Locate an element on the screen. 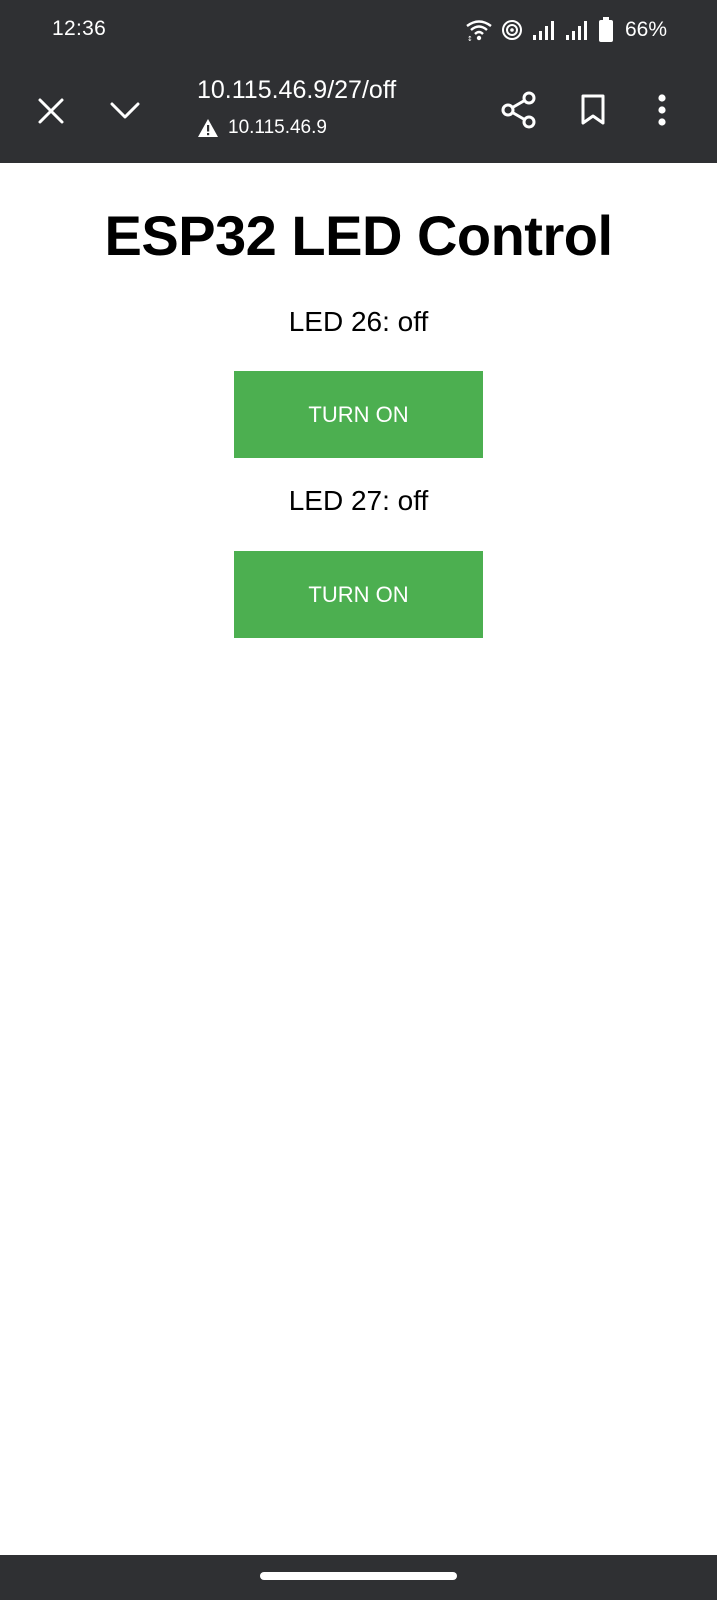  bookmark-icon is located at coordinates (593, 109).